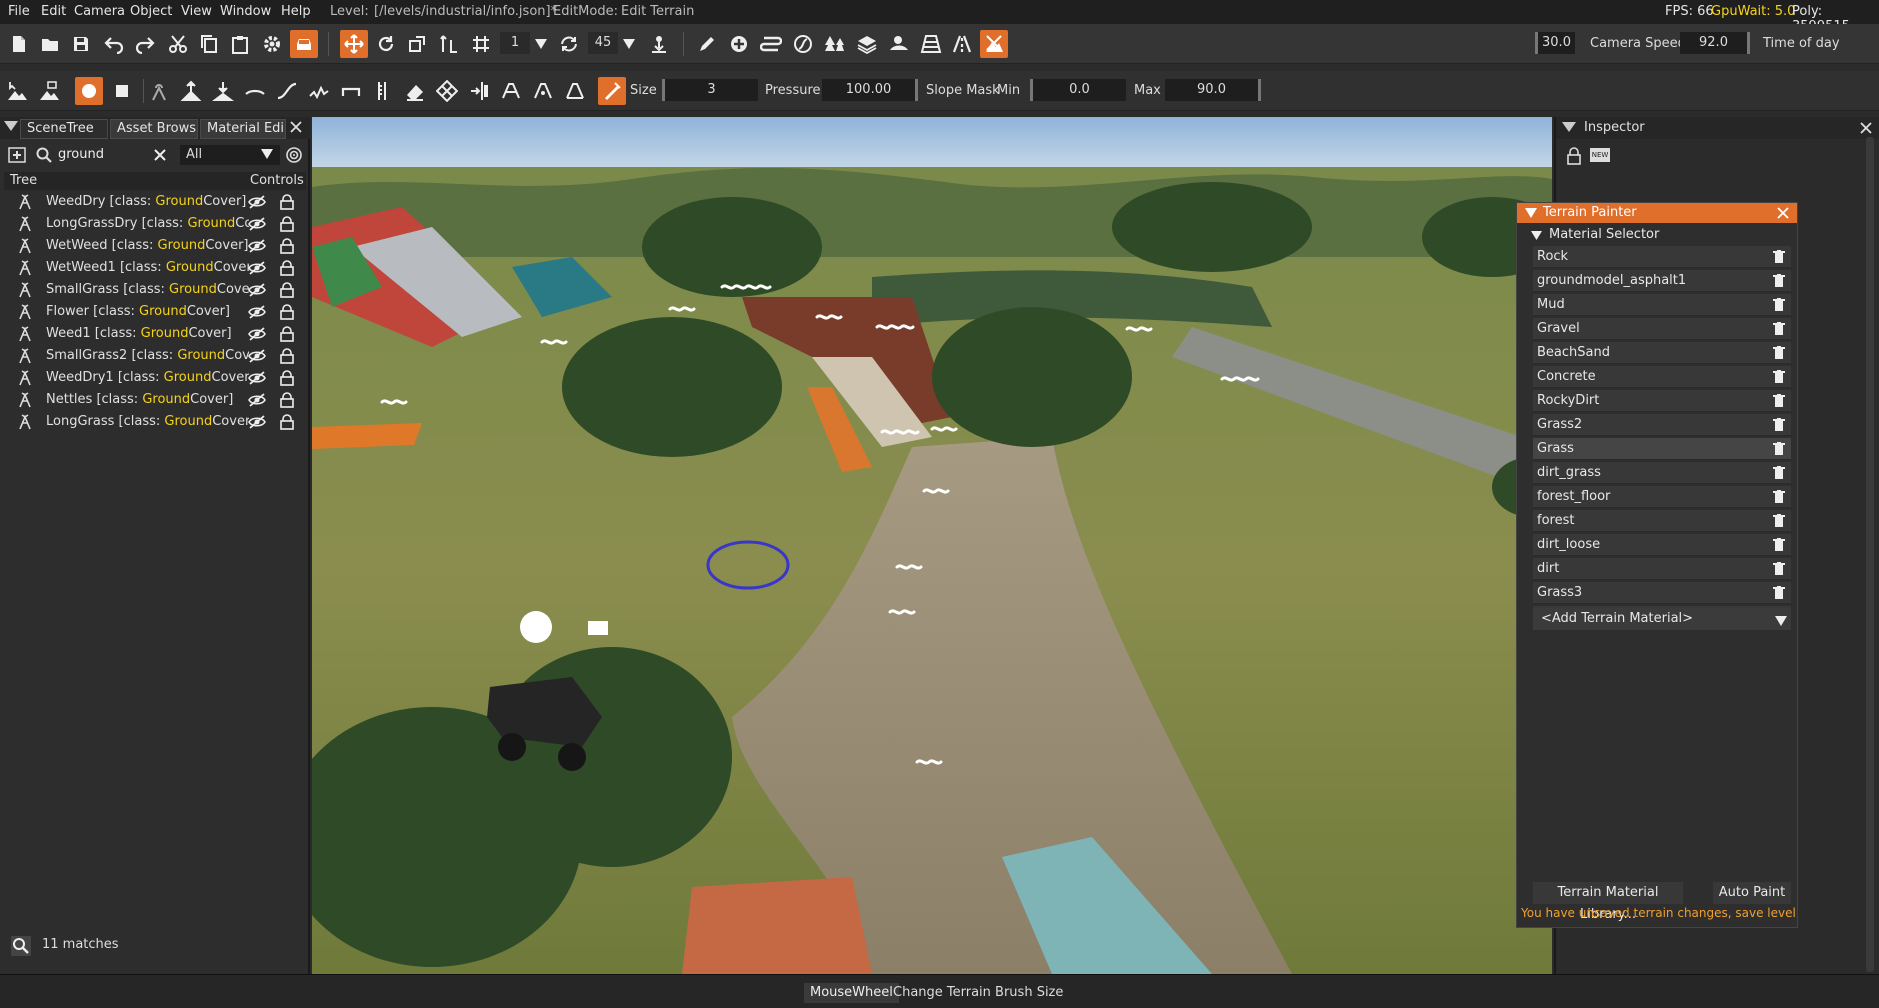 Image resolution: width=1879 pixels, height=1008 pixels. I want to click on eraser-icon, so click(415, 91).